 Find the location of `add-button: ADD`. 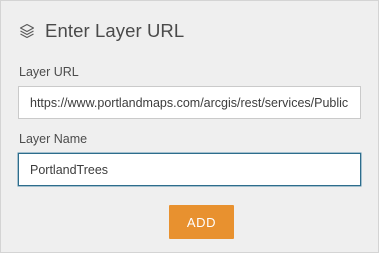

add-button: ADD is located at coordinates (201, 222).